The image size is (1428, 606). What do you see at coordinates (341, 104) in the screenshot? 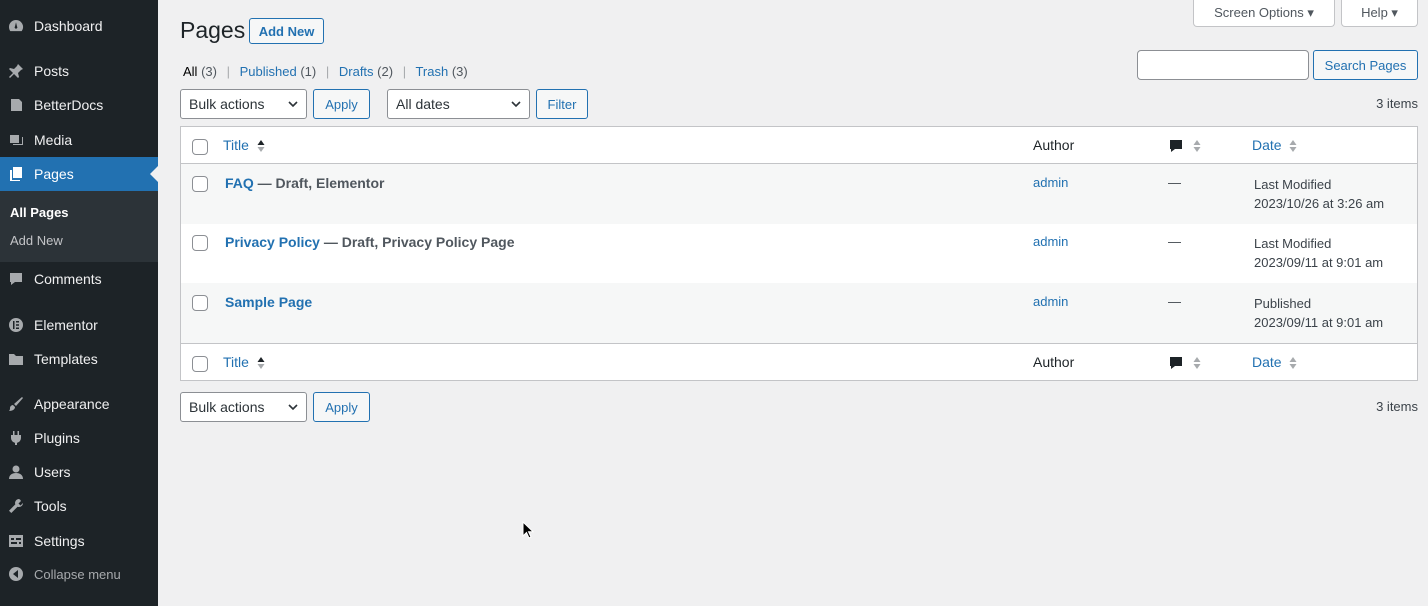
I see `apply-button: Apply` at bounding box center [341, 104].